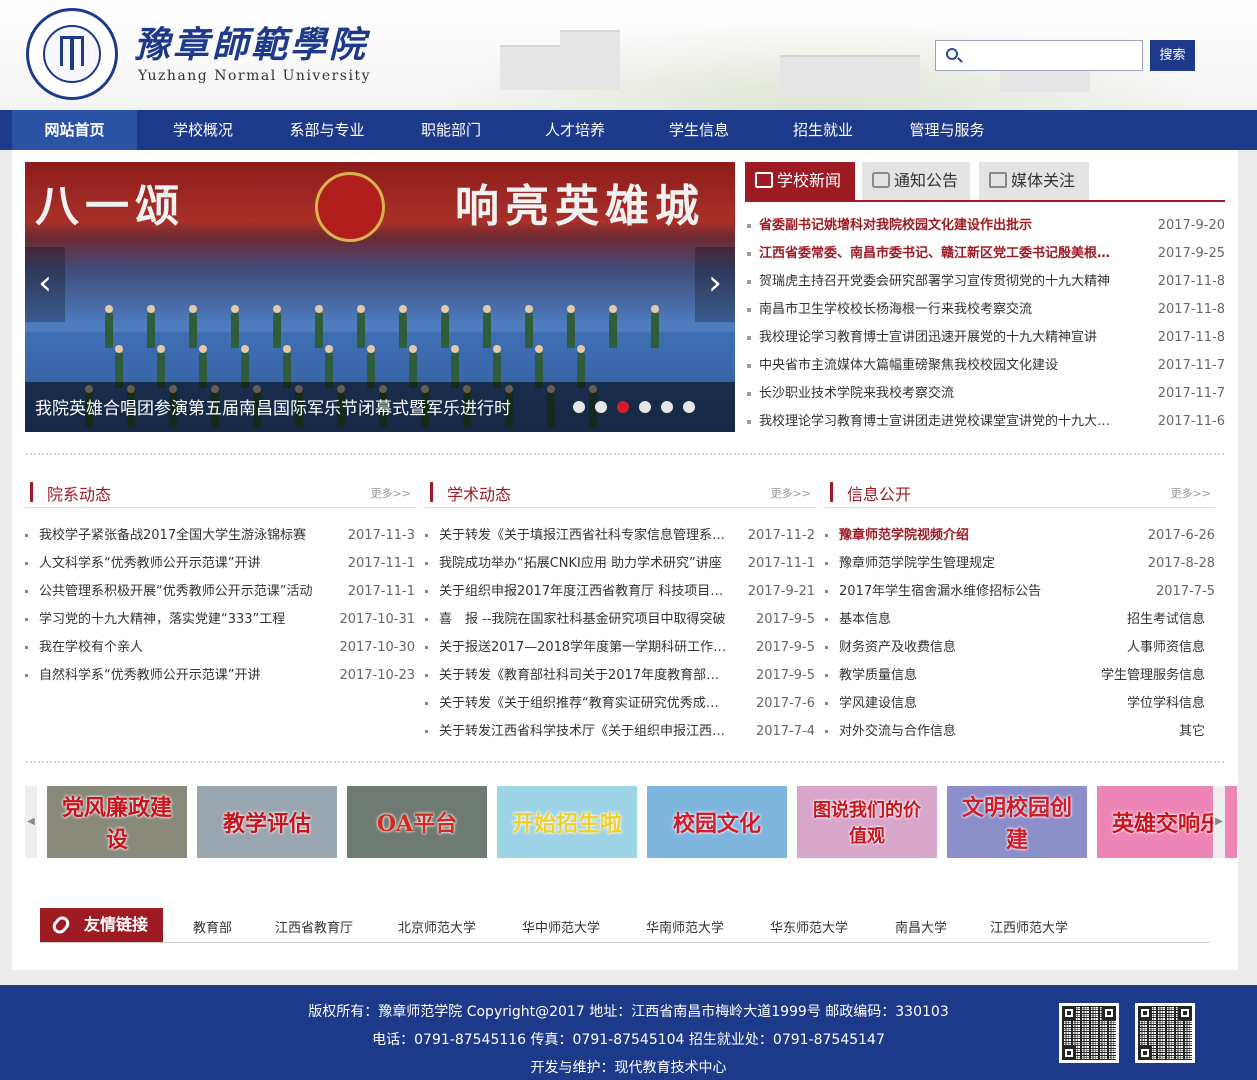 The image size is (1257, 1080). I want to click on slider-prev-button: ‹, so click(45, 284).